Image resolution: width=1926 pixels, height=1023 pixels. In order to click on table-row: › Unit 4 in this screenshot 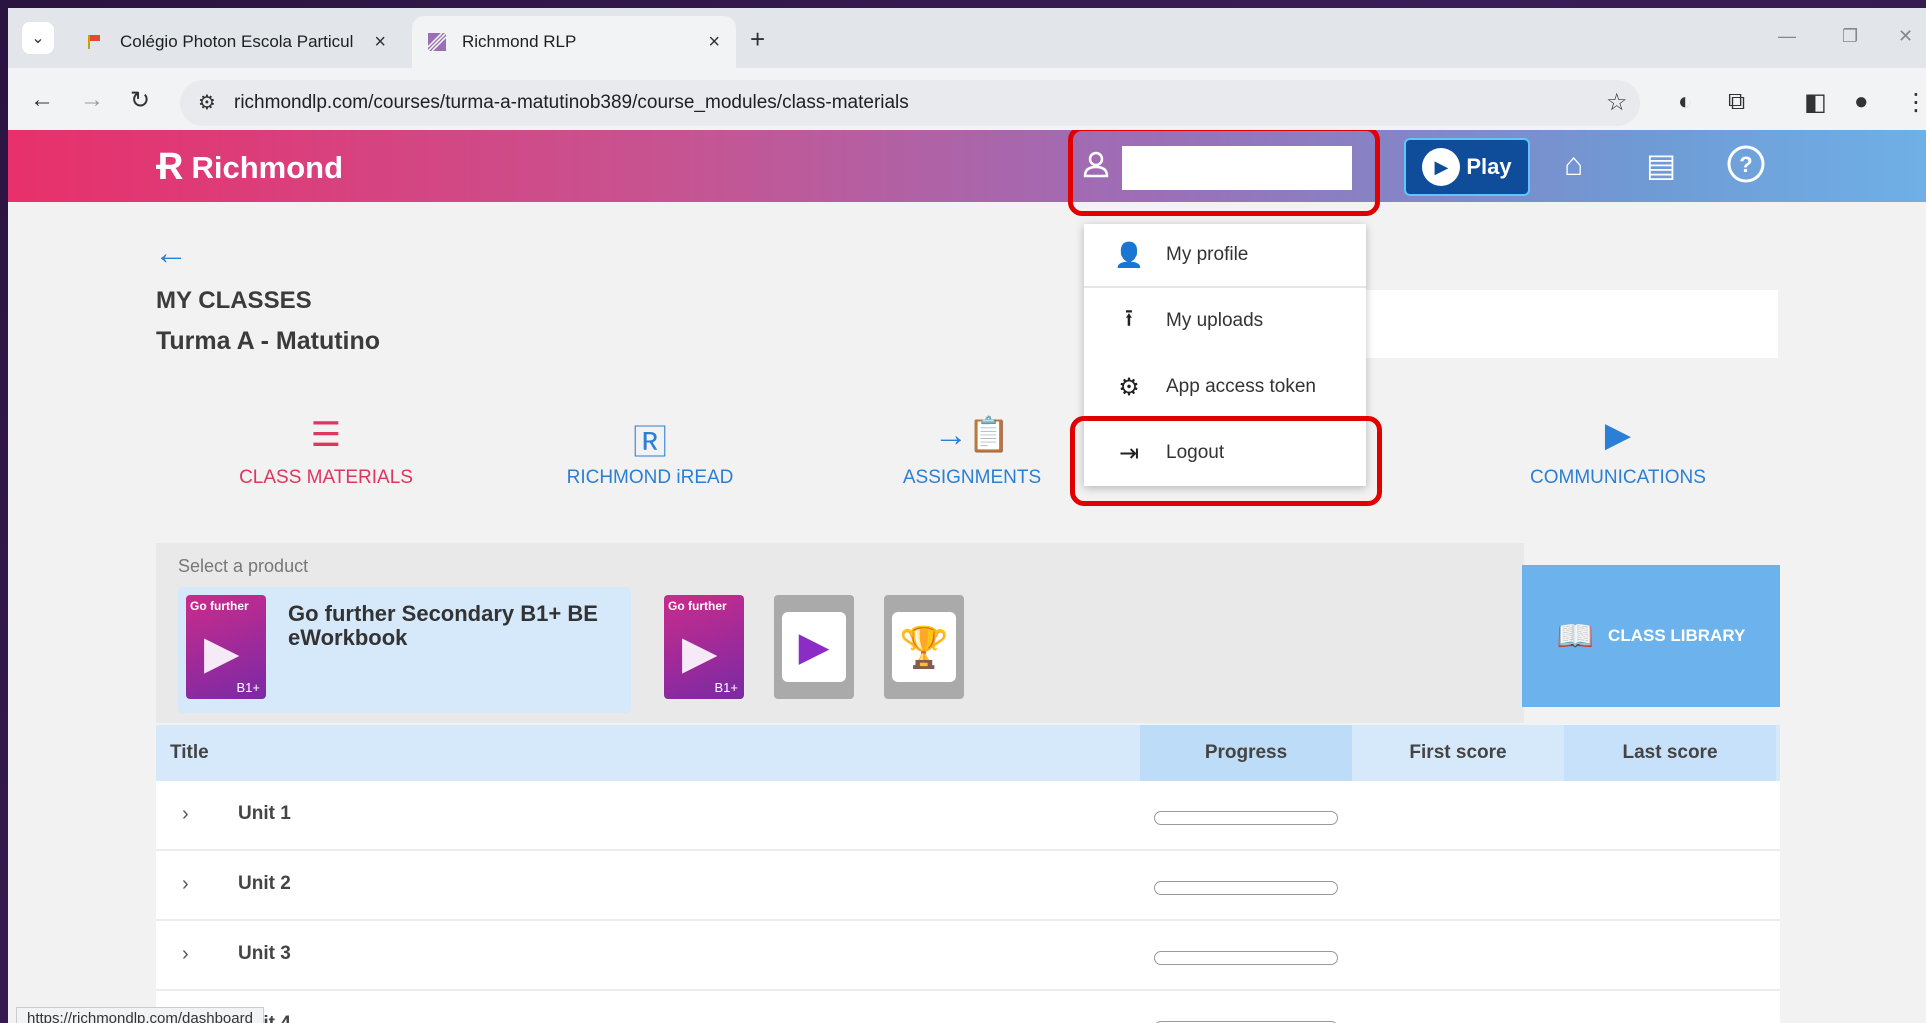, I will do `click(968, 1007)`.